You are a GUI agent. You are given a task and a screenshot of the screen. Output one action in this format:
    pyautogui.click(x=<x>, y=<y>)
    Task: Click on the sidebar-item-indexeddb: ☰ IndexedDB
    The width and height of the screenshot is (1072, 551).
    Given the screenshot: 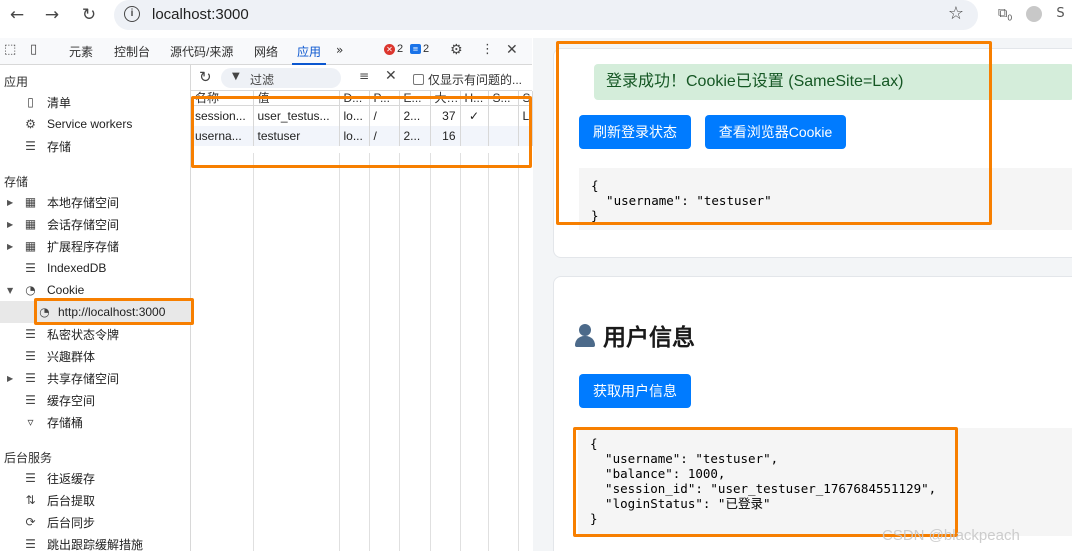 What is the action you would take?
    pyautogui.click(x=95, y=268)
    